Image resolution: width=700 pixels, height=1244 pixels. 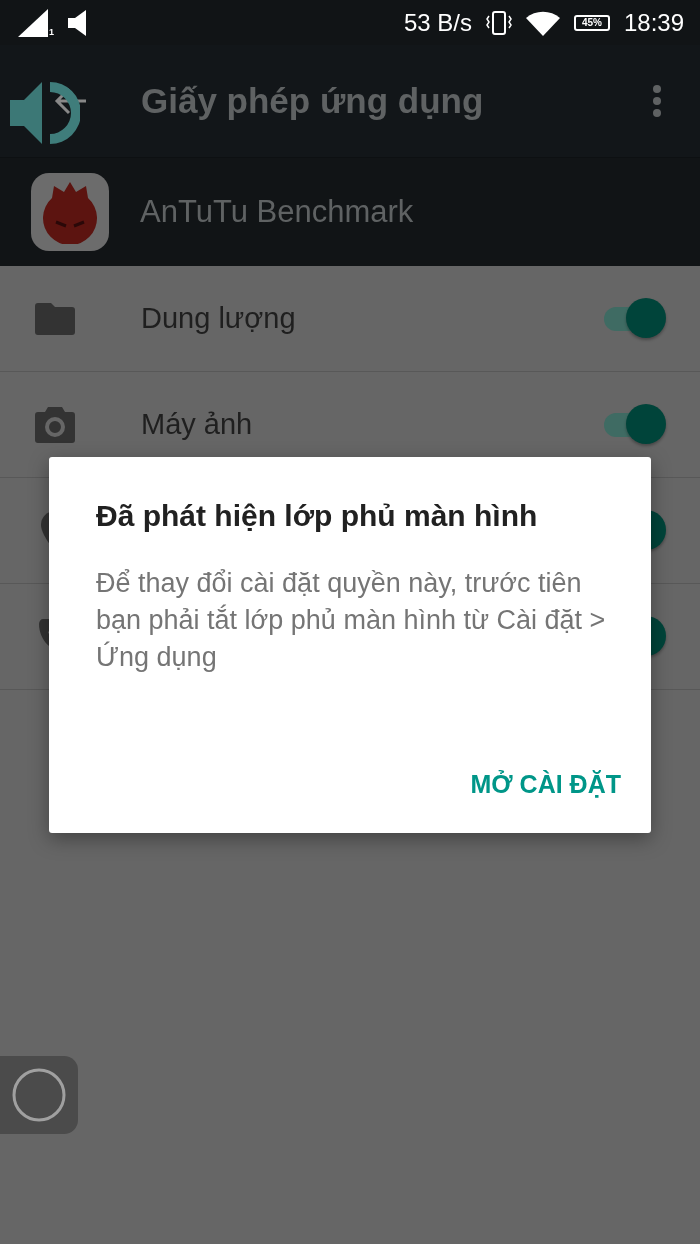 I want to click on vibrate-icon, so click(x=498, y=22).